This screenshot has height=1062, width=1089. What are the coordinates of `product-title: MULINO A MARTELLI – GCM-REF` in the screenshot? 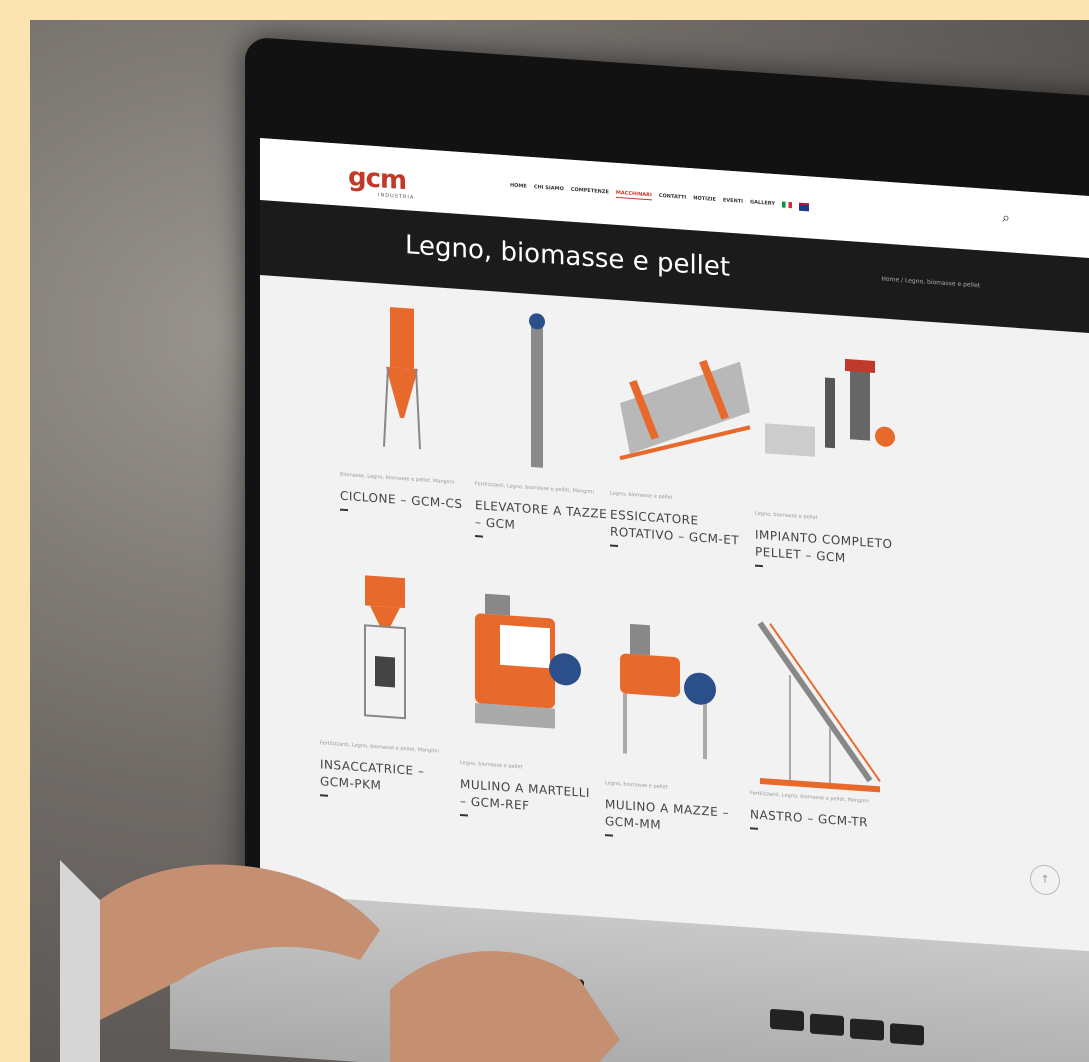 It's located at (530, 798).